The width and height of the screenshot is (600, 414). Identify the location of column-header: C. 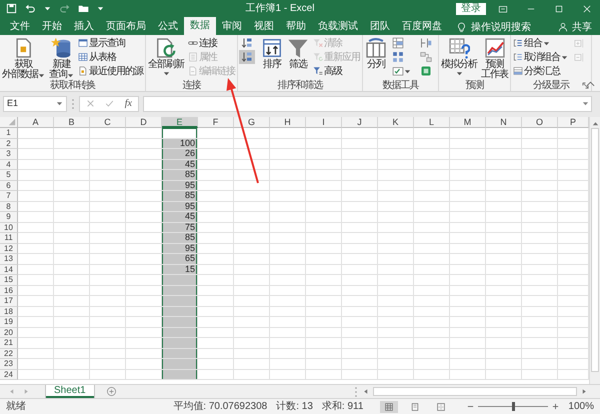
(108, 122).